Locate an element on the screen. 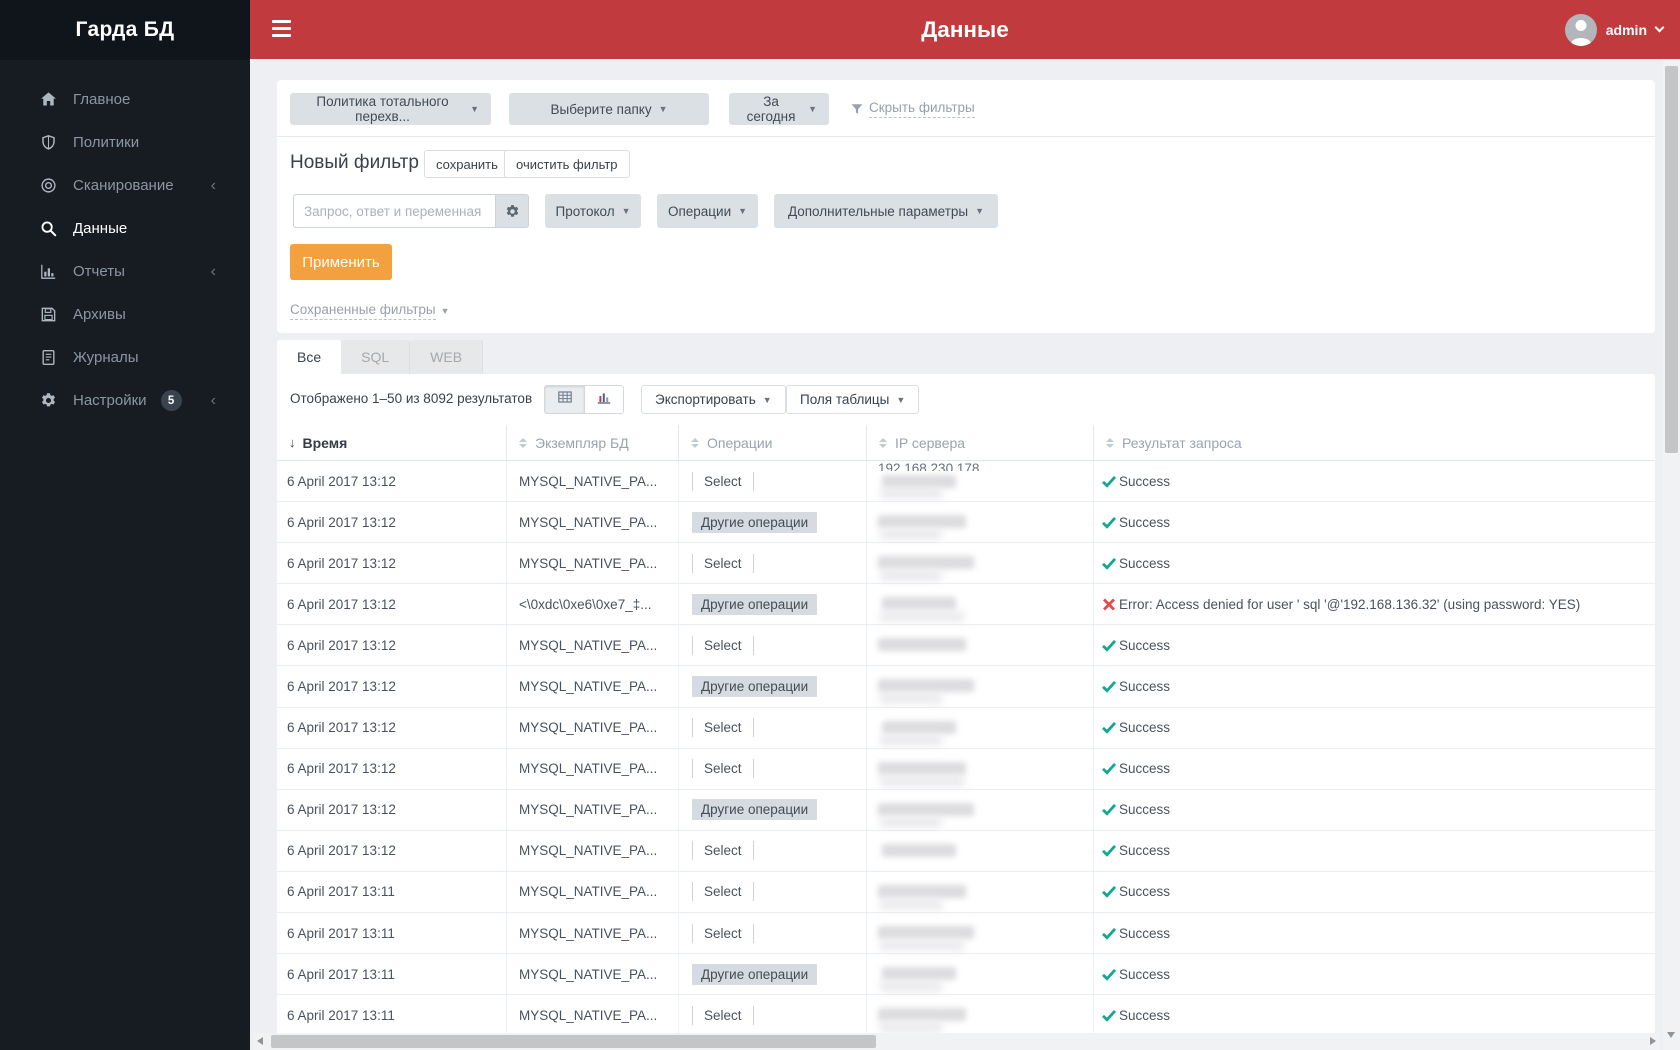 This screenshot has height=1050, width=1680. horizontal-scrollbar is located at coordinates (956, 1041).